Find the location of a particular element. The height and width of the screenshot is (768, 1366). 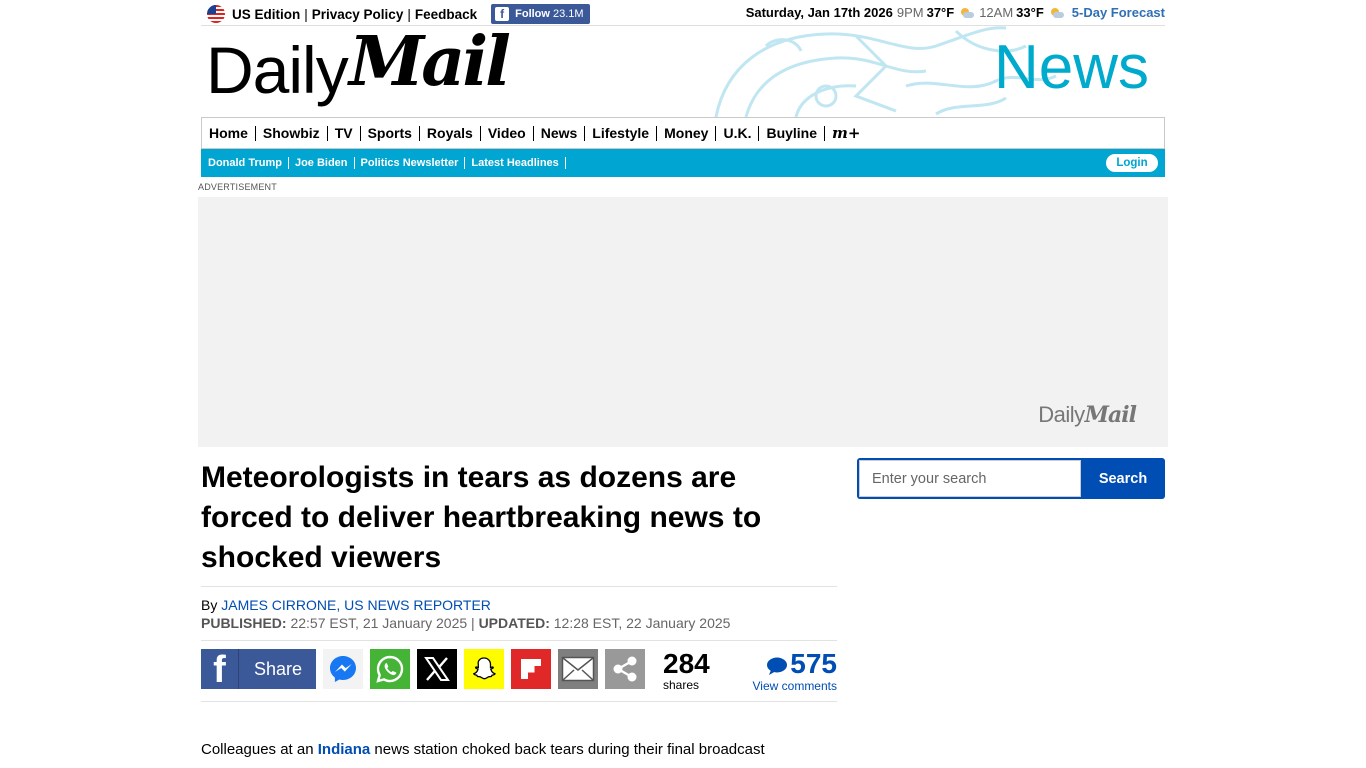

updated-label: UPDATED: is located at coordinates (514, 623).